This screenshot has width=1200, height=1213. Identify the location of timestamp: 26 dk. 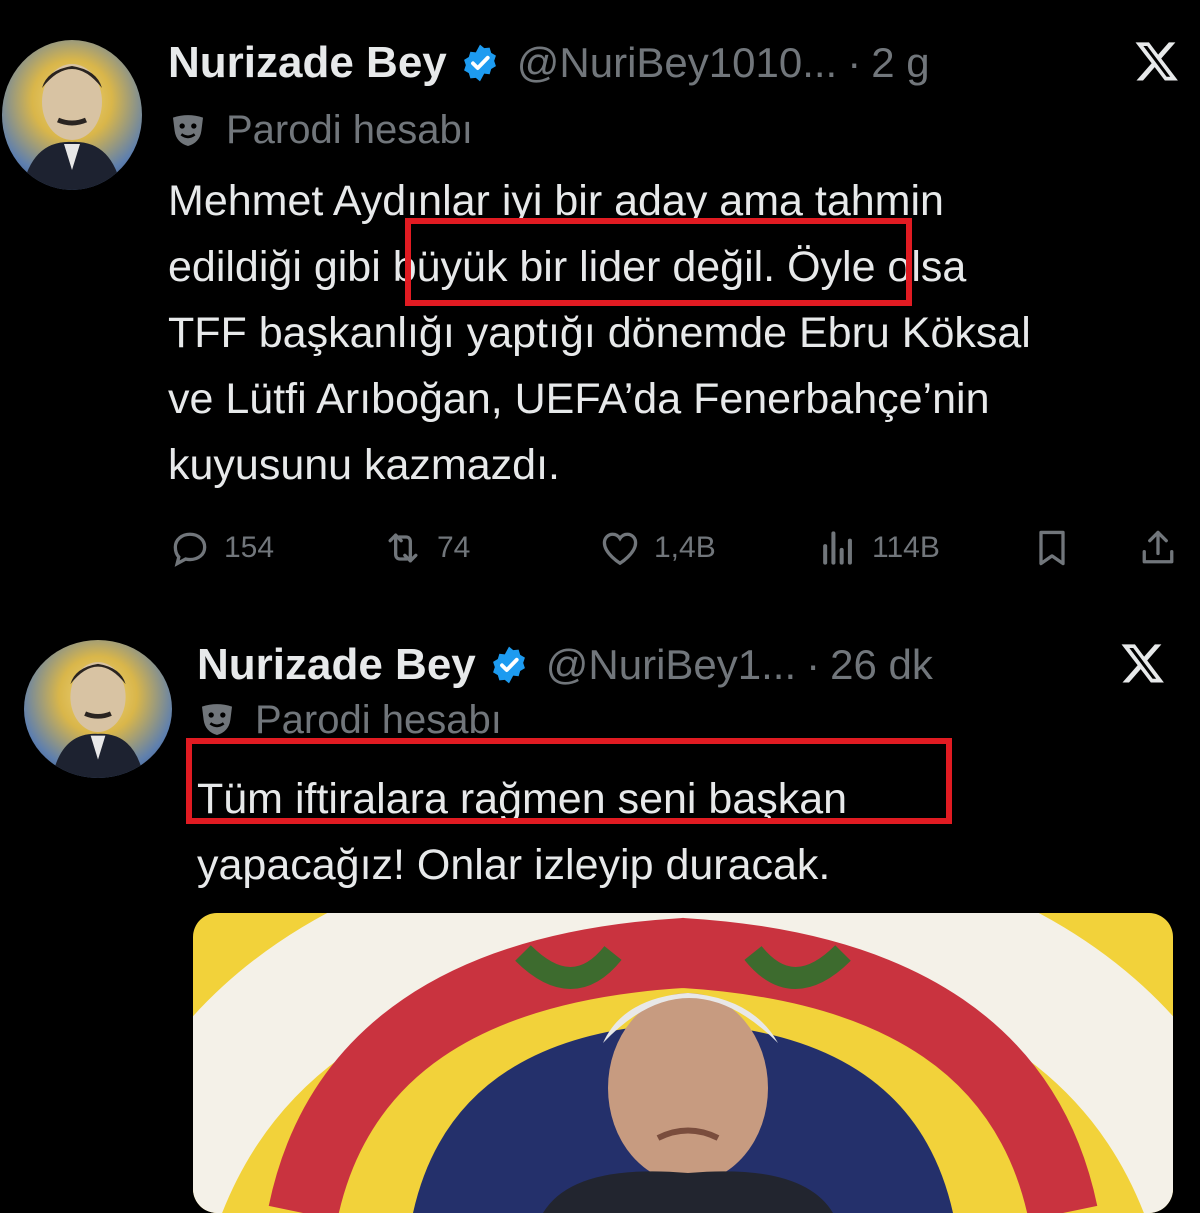
(881, 665).